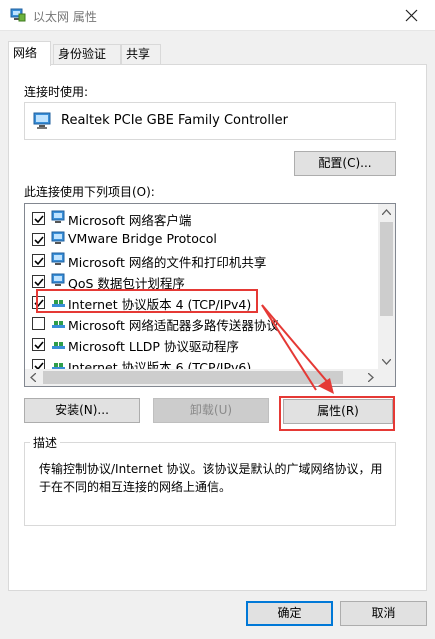 The height and width of the screenshot is (639, 435). What do you see at coordinates (193, 377) in the screenshot?
I see `horizontal-scroll-thumb` at bounding box center [193, 377].